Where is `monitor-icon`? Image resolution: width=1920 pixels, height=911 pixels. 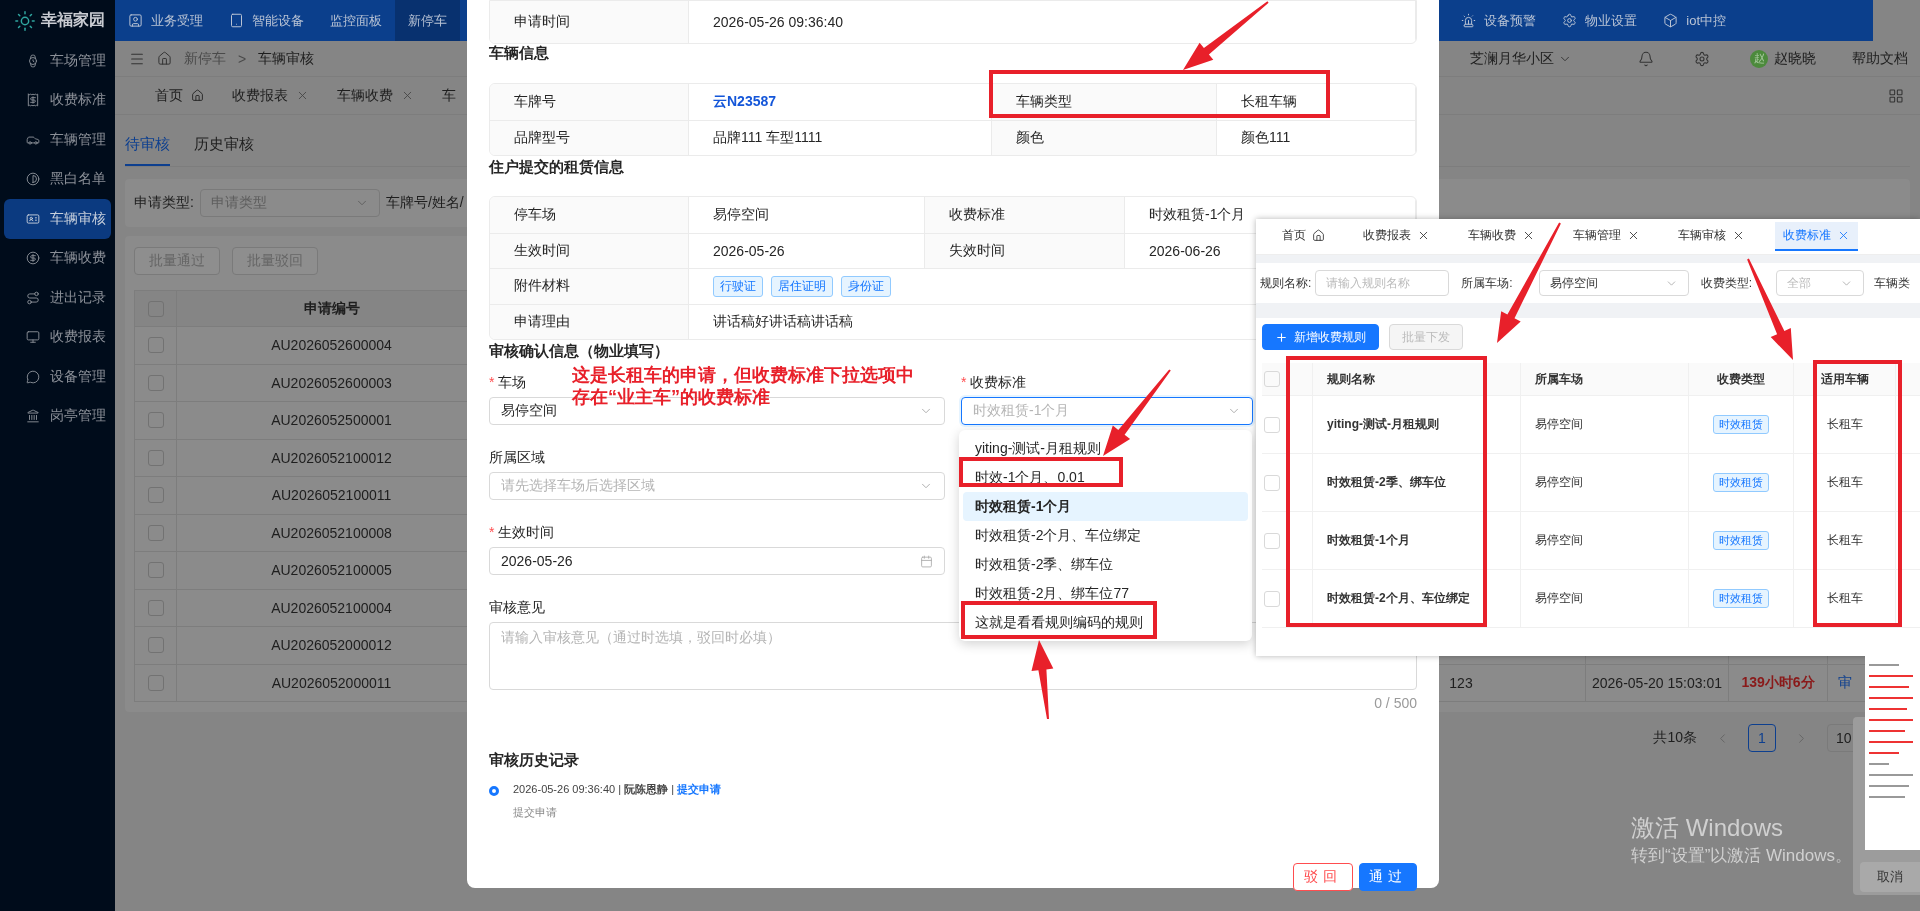
monitor-icon is located at coordinates (33, 337).